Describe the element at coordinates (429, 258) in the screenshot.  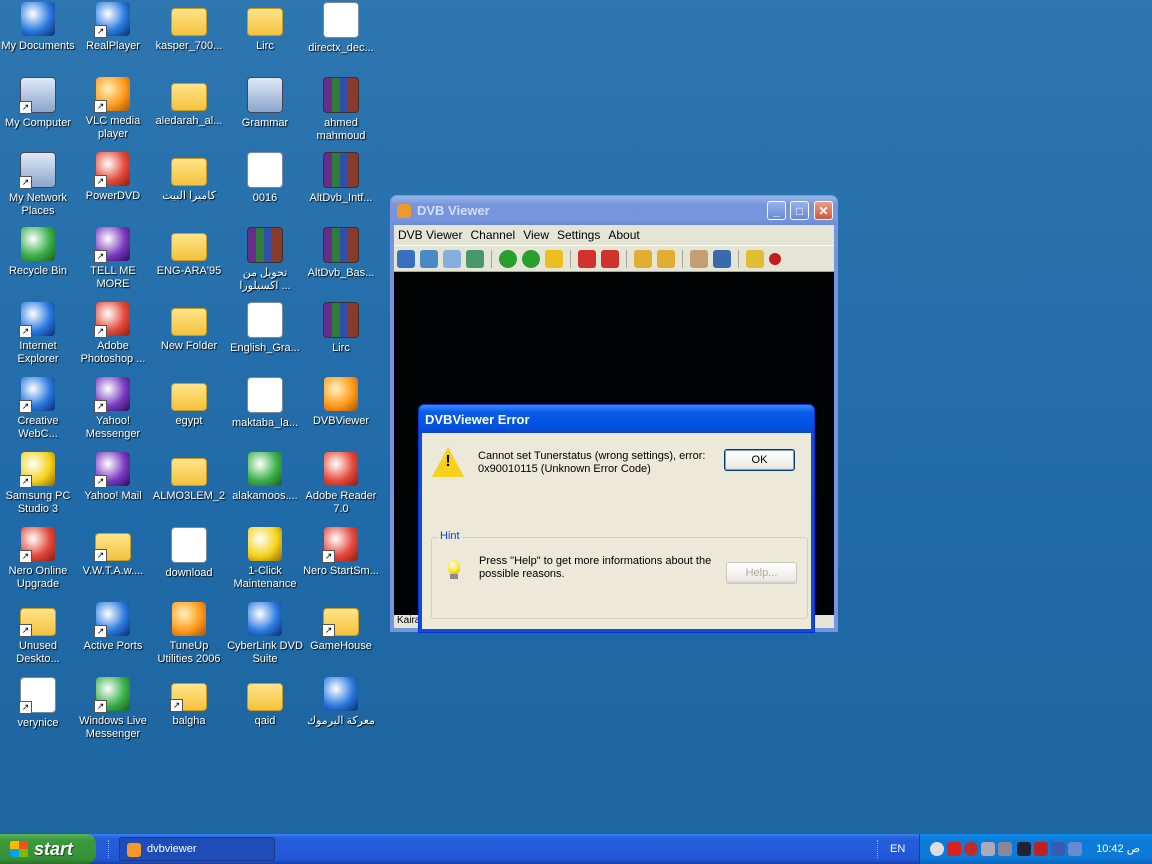
I see `window-icon` at that location.